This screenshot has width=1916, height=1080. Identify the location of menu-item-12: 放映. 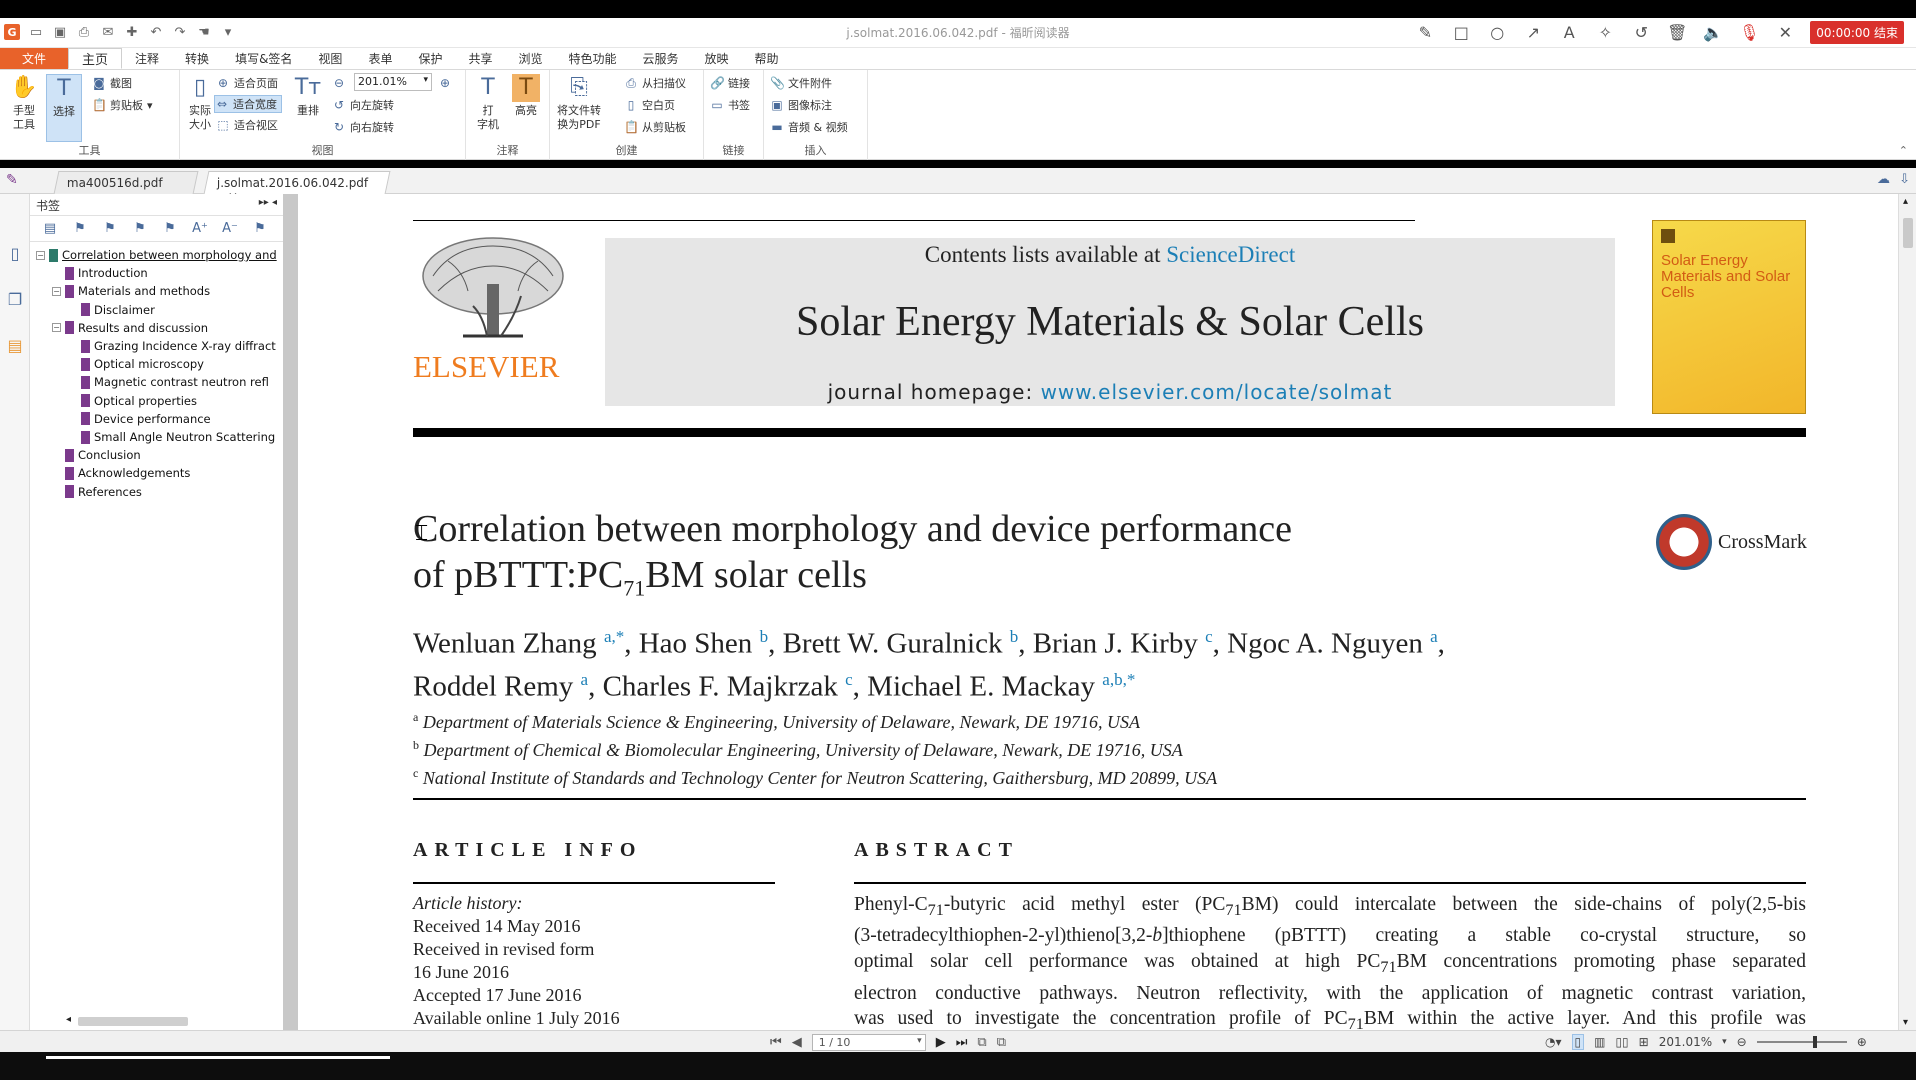
(717, 58).